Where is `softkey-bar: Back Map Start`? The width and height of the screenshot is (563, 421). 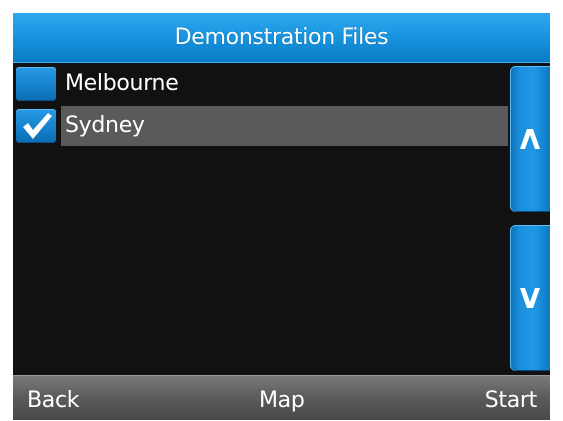 softkey-bar: Back Map Start is located at coordinates (281, 397).